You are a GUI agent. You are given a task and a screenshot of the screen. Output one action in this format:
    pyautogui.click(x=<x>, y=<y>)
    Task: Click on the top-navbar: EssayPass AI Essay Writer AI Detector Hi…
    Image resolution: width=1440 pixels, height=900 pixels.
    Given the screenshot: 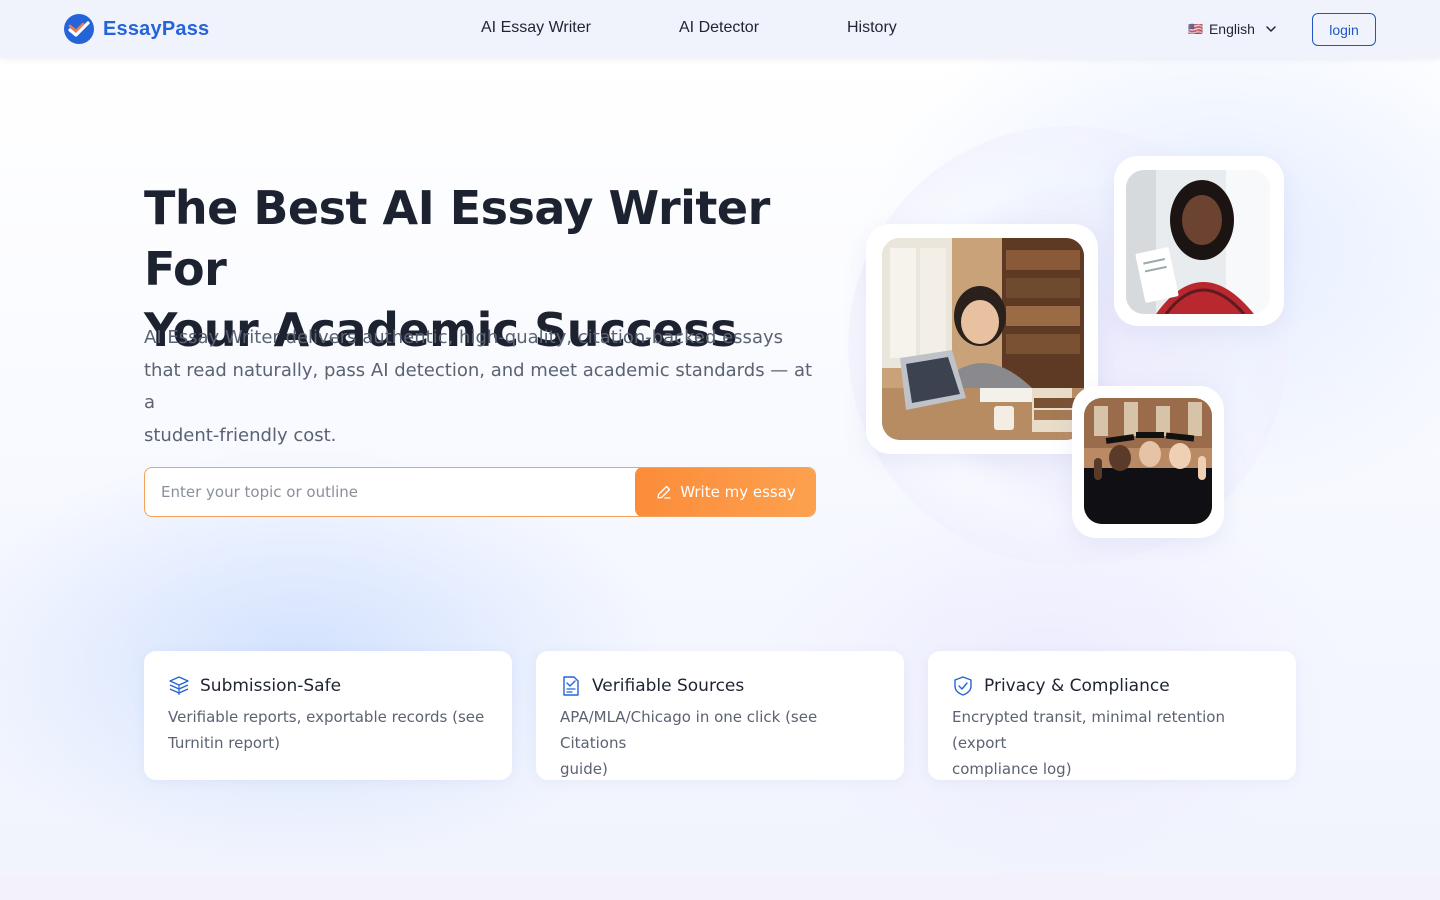 What is the action you would take?
    pyautogui.click(x=720, y=29)
    